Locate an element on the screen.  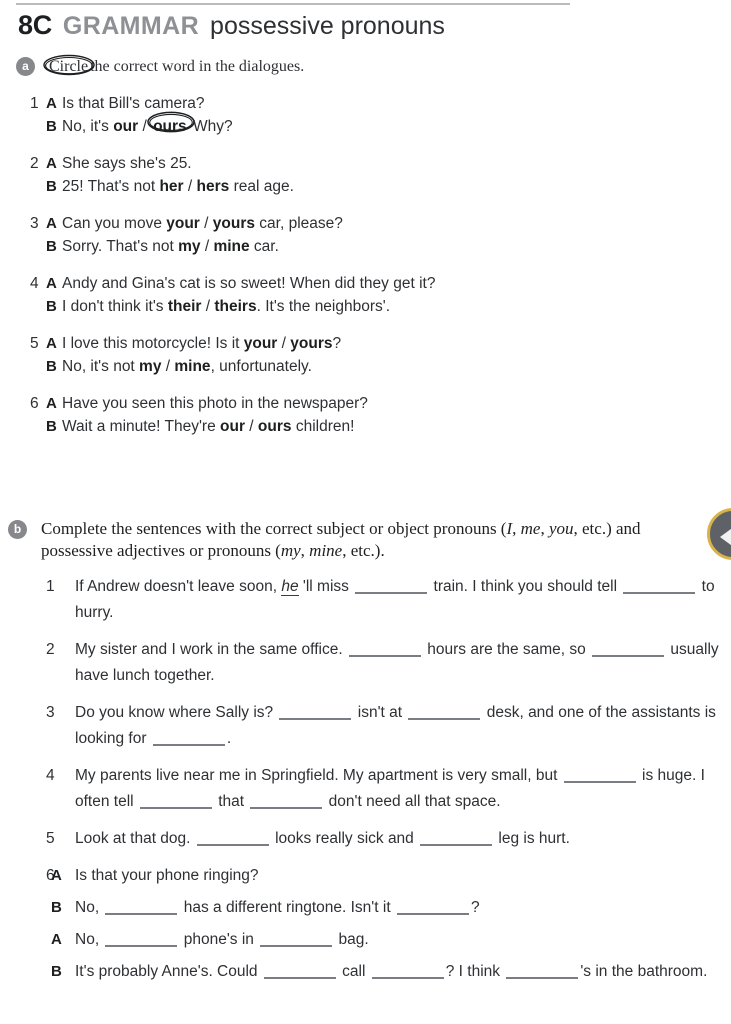
sentence-text: call is located at coordinates (353, 971).